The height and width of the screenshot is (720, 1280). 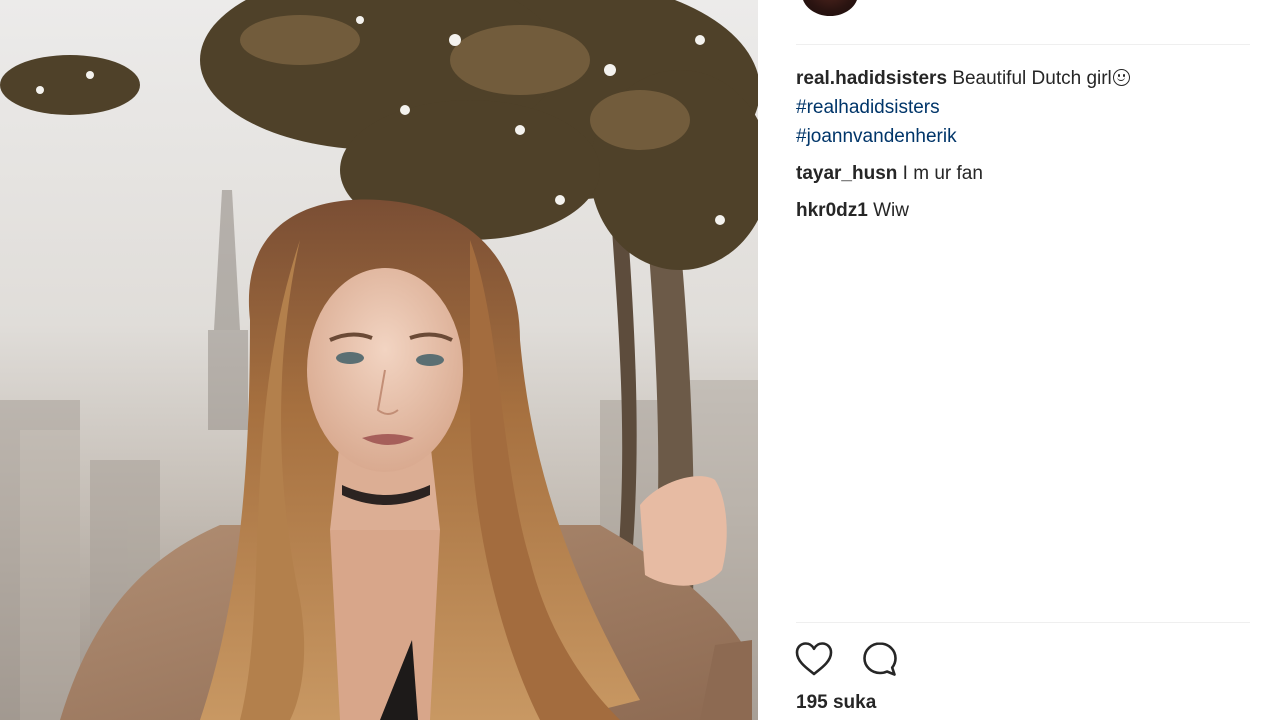 I want to click on comment-button, so click(x=880, y=659).